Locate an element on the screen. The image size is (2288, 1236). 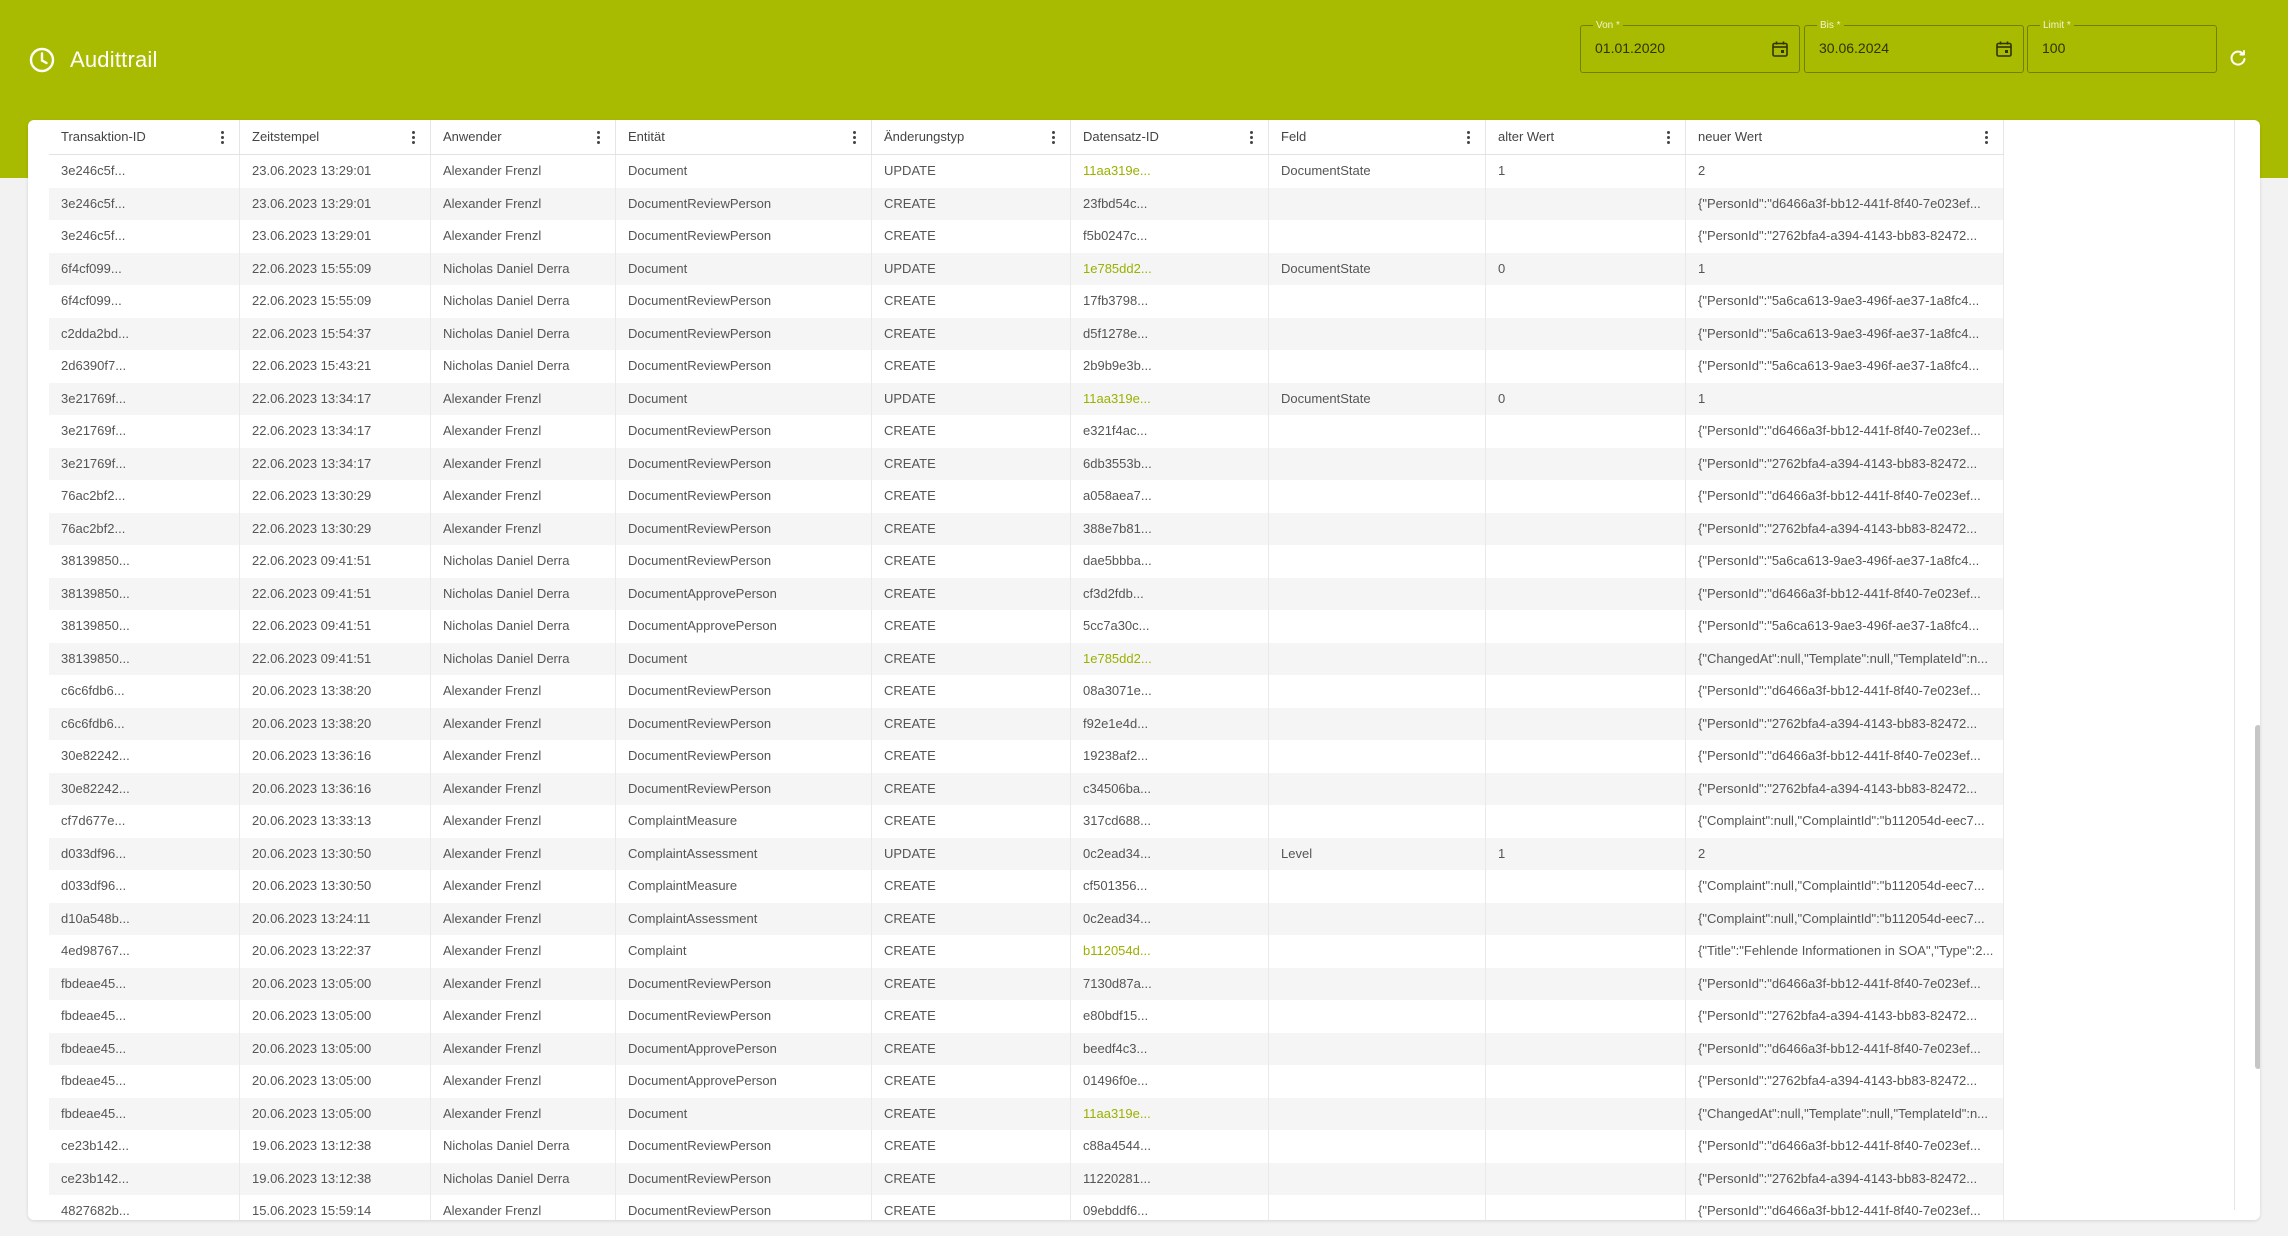
column-header-field: Feld is located at coordinates (1377, 137).